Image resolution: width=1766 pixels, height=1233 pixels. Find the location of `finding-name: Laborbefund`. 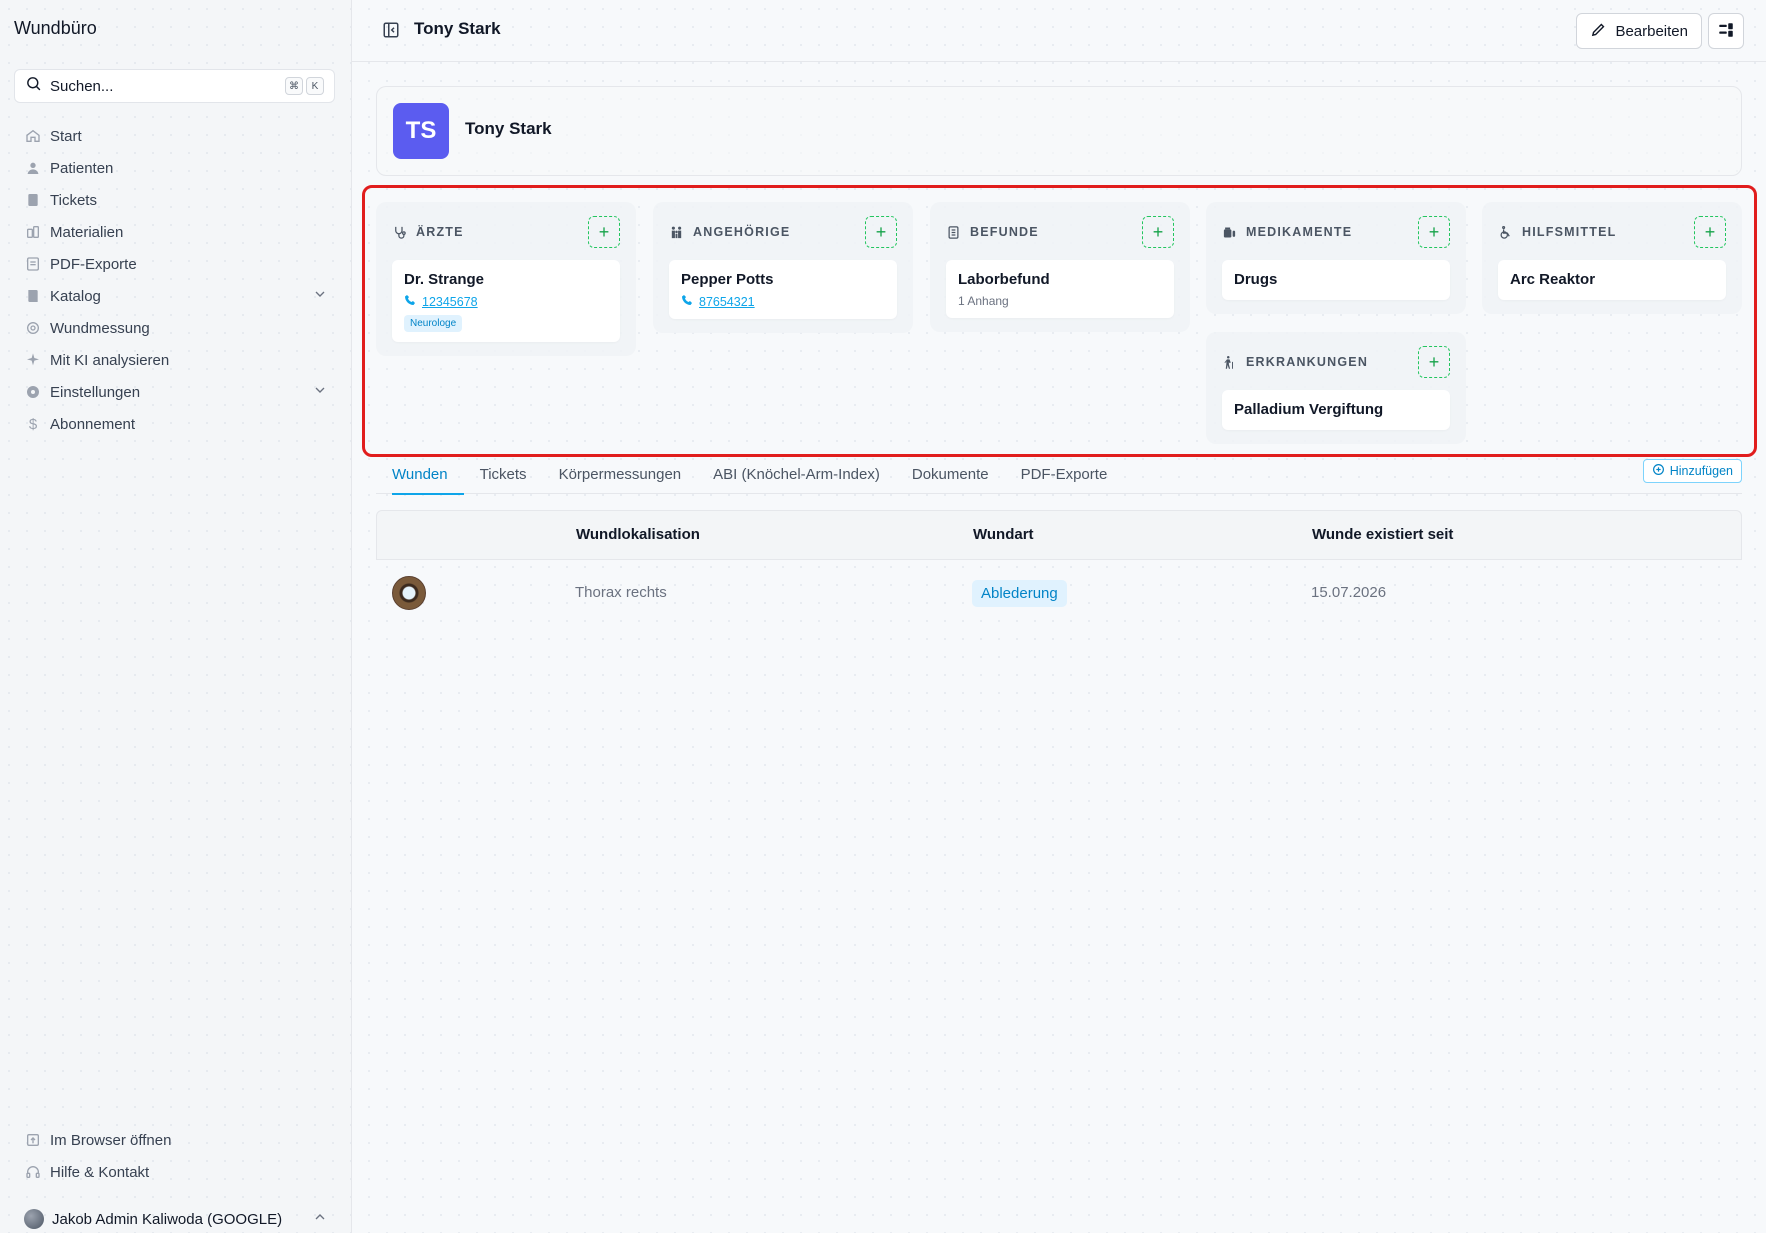

finding-name: Laborbefund is located at coordinates (1004, 279).